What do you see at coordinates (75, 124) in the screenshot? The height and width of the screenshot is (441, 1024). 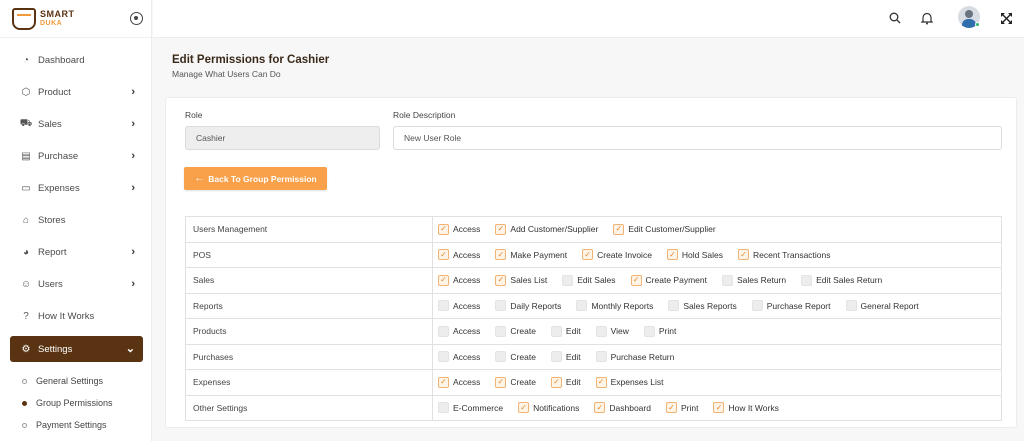 I see `sidebar-item-sales: ⛟ Sales ›` at bounding box center [75, 124].